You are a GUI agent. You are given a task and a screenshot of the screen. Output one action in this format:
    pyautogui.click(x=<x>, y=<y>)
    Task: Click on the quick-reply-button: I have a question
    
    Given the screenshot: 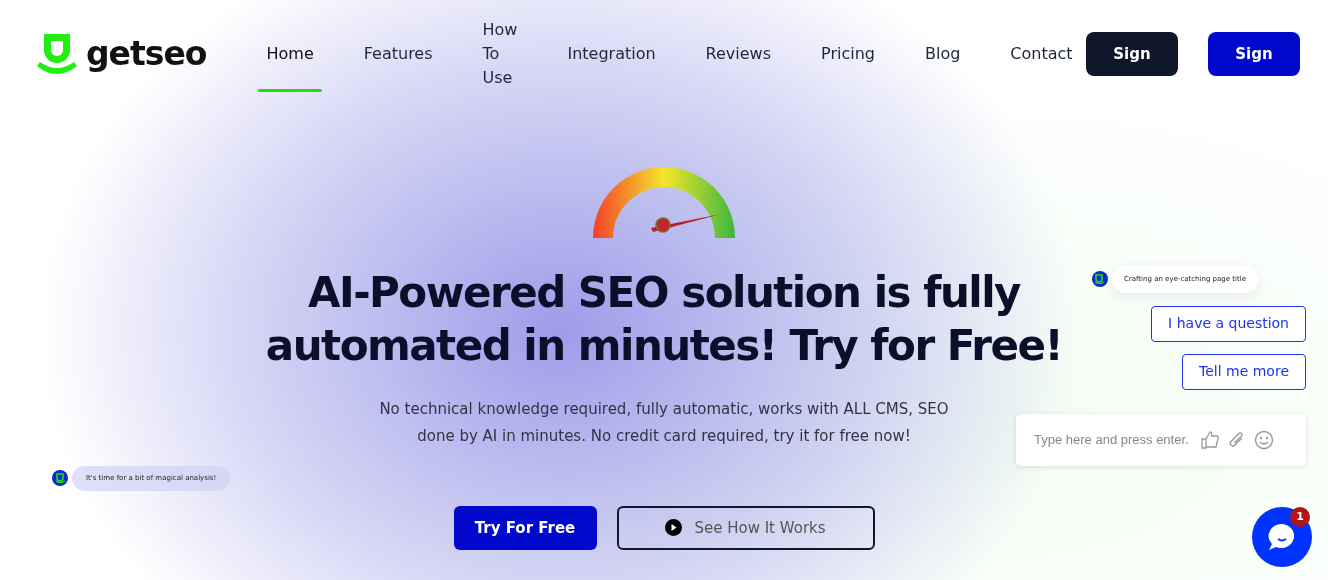 What is the action you would take?
    pyautogui.click(x=1228, y=323)
    